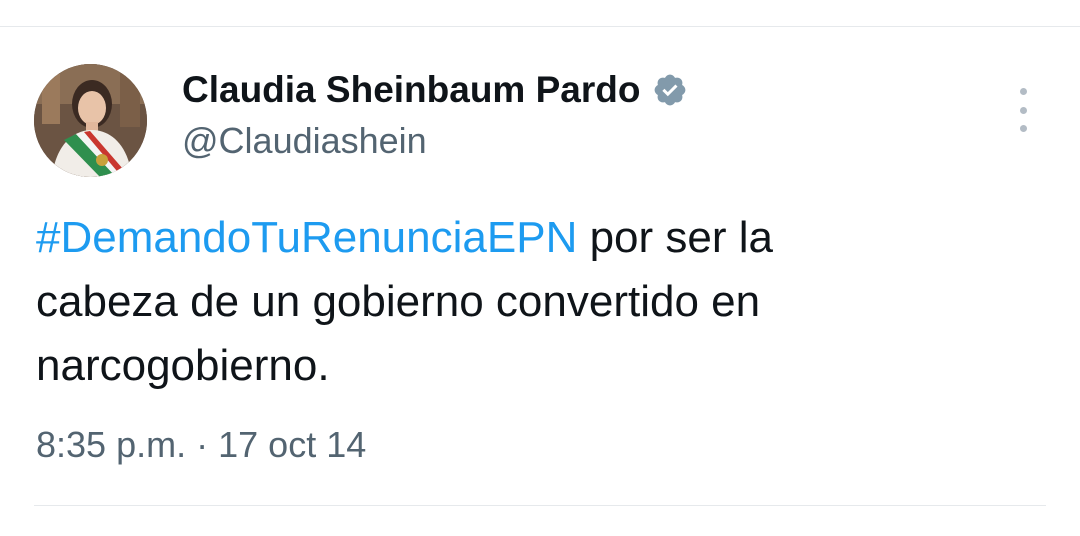 The width and height of the screenshot is (1080, 536). I want to click on tweet-text-line2: cabeza de un gobierno convertido en, so click(398, 301).